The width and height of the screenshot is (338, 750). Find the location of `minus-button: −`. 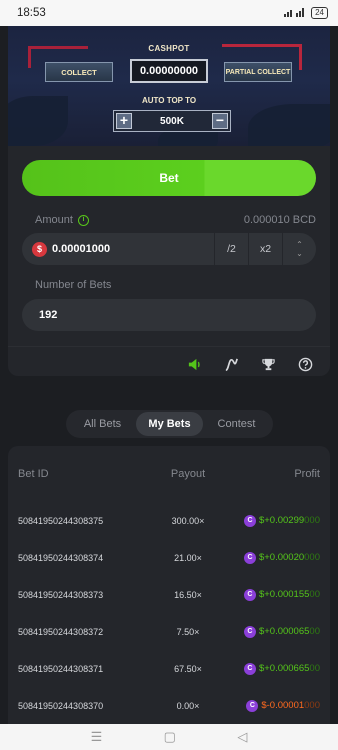

minus-button: − is located at coordinates (220, 121).